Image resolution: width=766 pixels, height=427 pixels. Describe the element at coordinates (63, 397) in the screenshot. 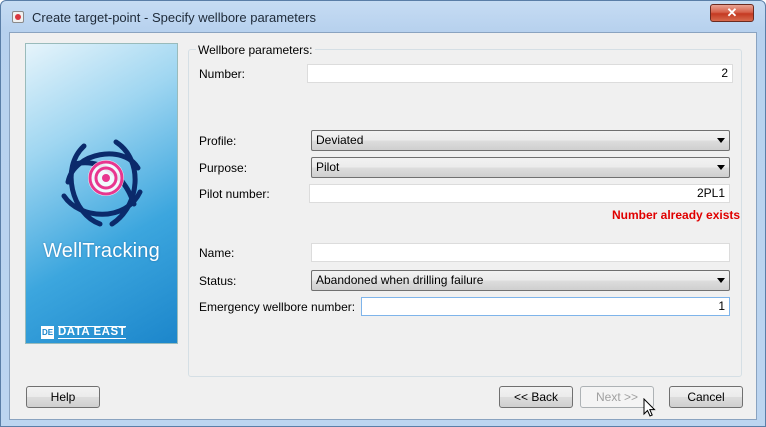

I see `help-button: Help` at that location.